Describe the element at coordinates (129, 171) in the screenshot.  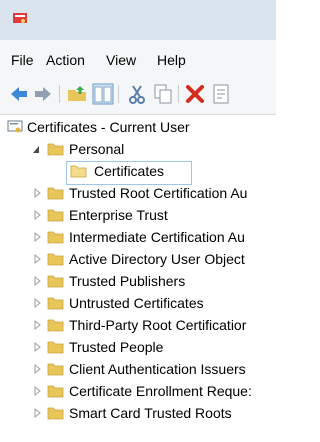
I see `tree-item-label: Certificates` at that location.